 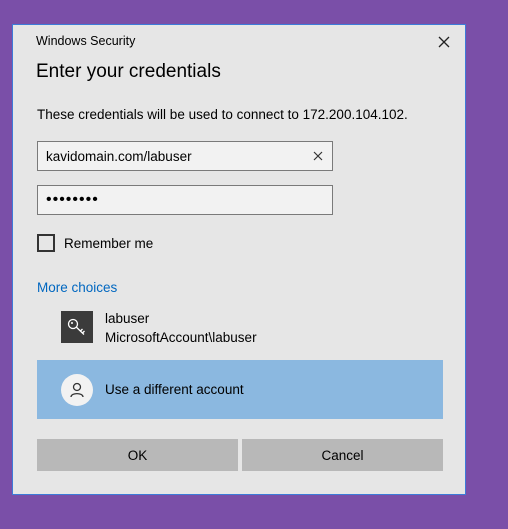 I want to click on password-input, so click(x=176, y=200).